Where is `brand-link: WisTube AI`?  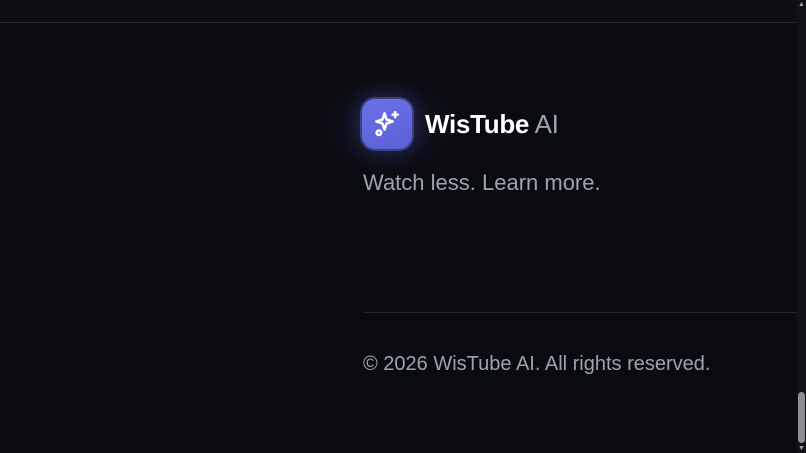 brand-link: WisTube AI is located at coordinates (460, 124).